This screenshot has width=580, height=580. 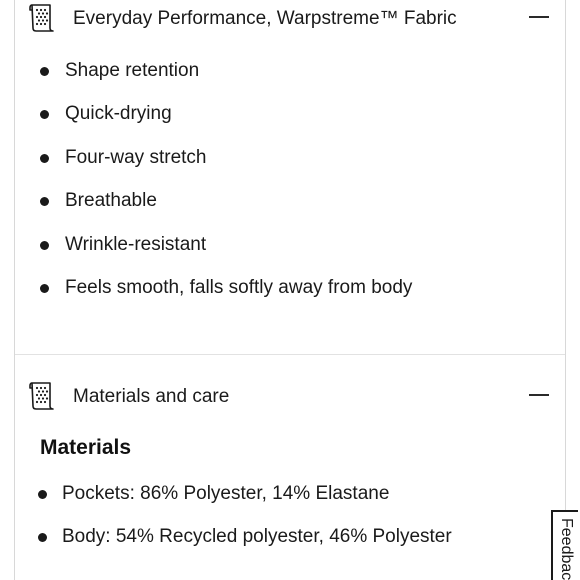 I want to click on list-item: Shape retention, so click(x=290, y=81).